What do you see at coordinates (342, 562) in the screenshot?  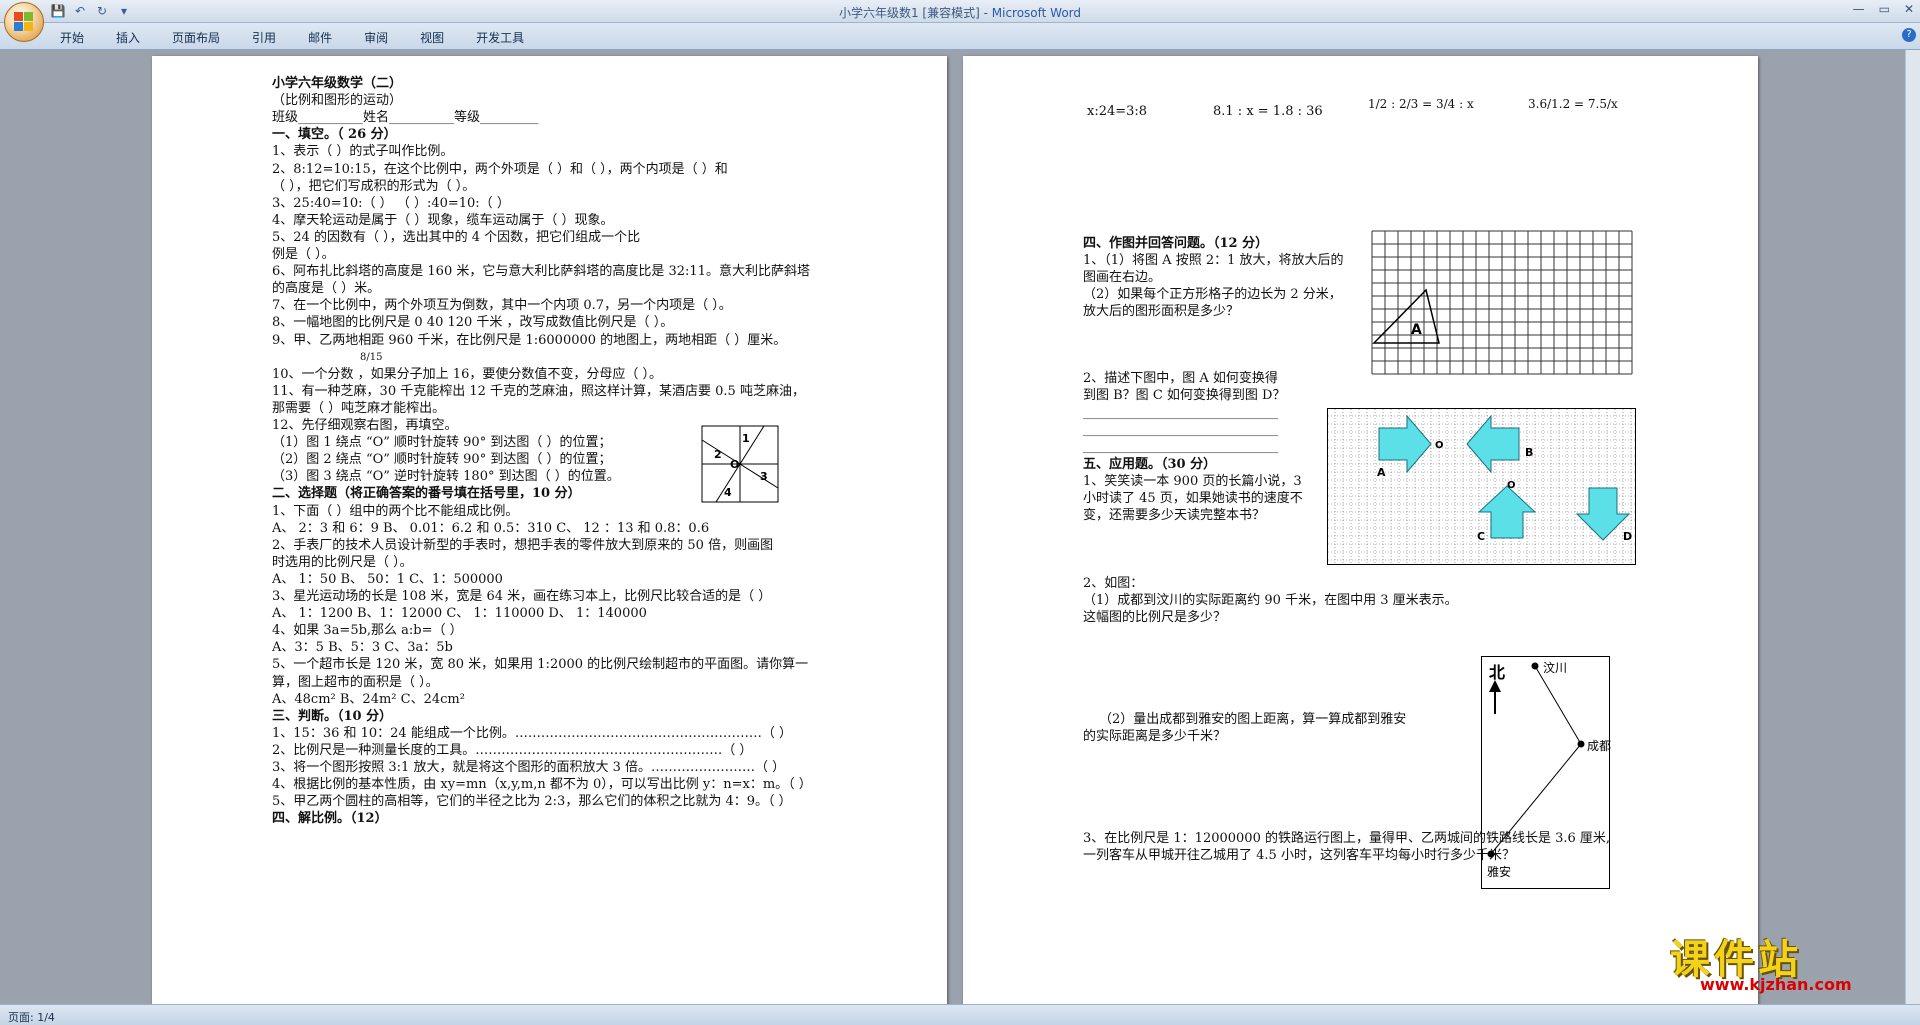 I see `worksheet-line: 时选用的比例尺是（ ）。` at bounding box center [342, 562].